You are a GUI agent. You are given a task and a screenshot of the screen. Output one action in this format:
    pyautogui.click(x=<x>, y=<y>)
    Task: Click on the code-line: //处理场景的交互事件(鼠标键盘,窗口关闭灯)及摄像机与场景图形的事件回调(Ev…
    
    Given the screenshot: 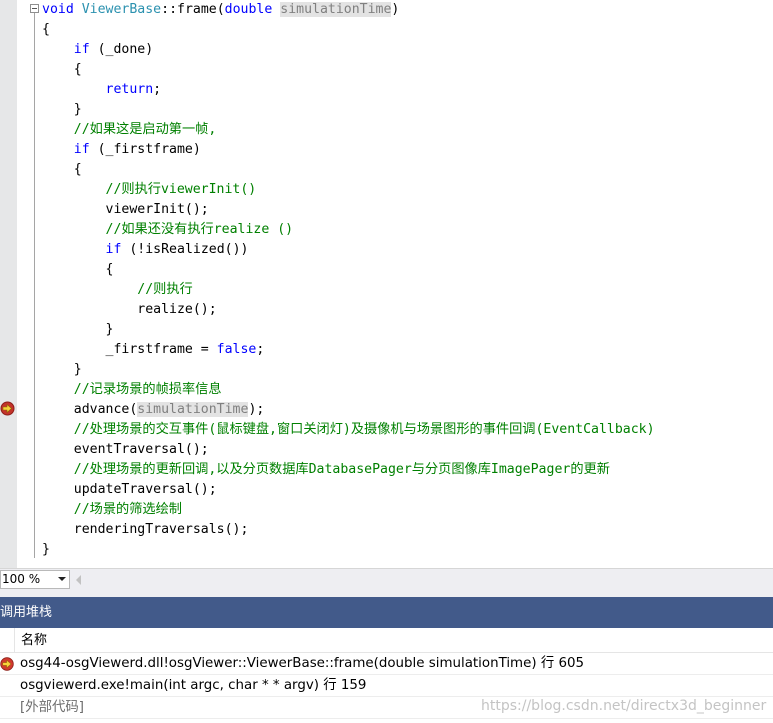 What is the action you would take?
    pyautogui.click(x=407, y=430)
    